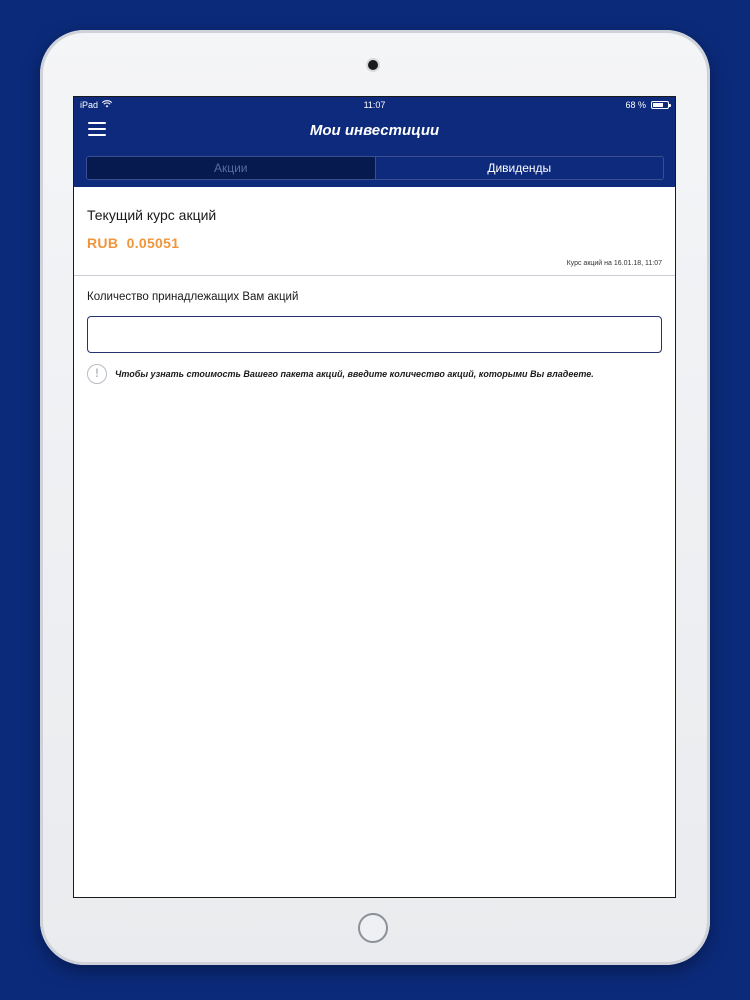 This screenshot has width=750, height=1000. Describe the element at coordinates (374, 130) in the screenshot. I see `page-title: Мои инвестиции` at that location.